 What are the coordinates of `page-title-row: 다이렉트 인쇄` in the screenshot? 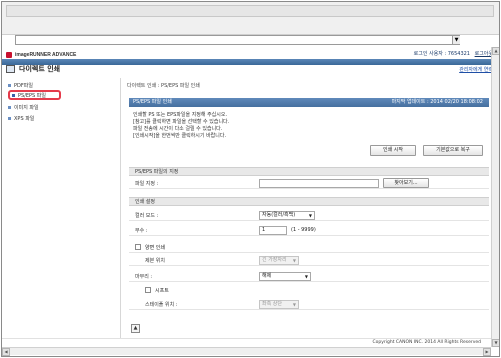 It's located at (33, 69).